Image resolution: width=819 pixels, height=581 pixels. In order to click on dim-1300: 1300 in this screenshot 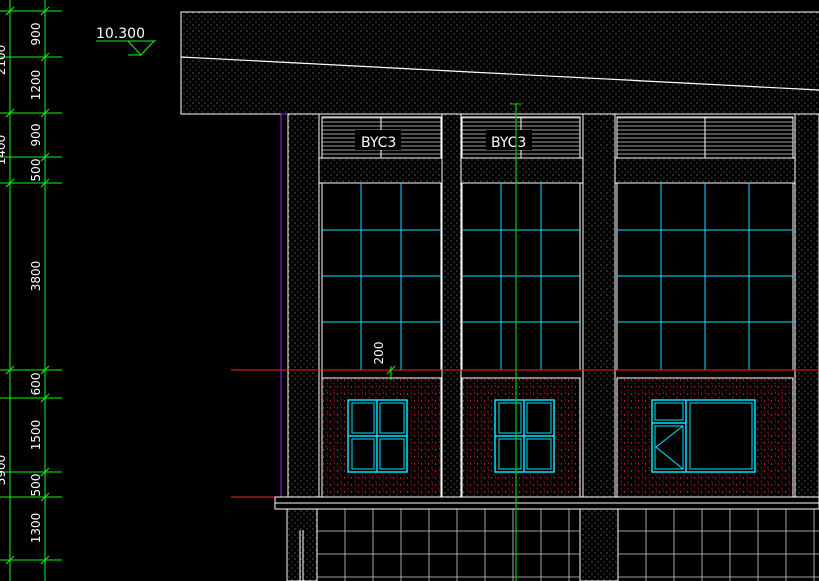, I will do `click(36, 528)`.